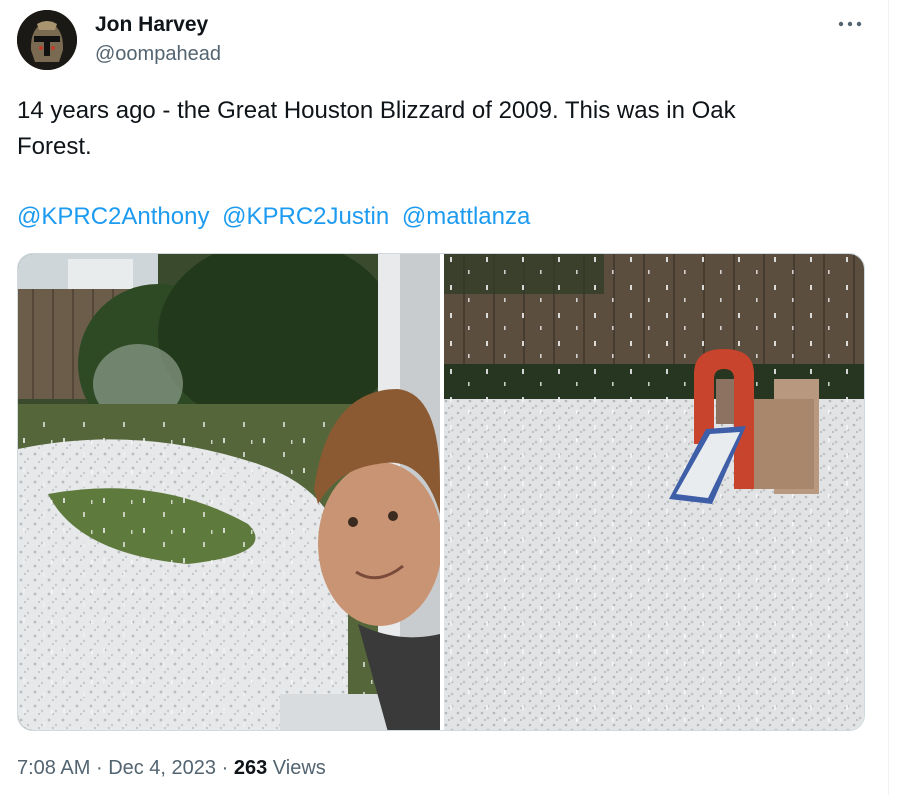  Describe the element at coordinates (54, 146) in the screenshot. I see `tweet-text-line-2: Forest.` at that location.